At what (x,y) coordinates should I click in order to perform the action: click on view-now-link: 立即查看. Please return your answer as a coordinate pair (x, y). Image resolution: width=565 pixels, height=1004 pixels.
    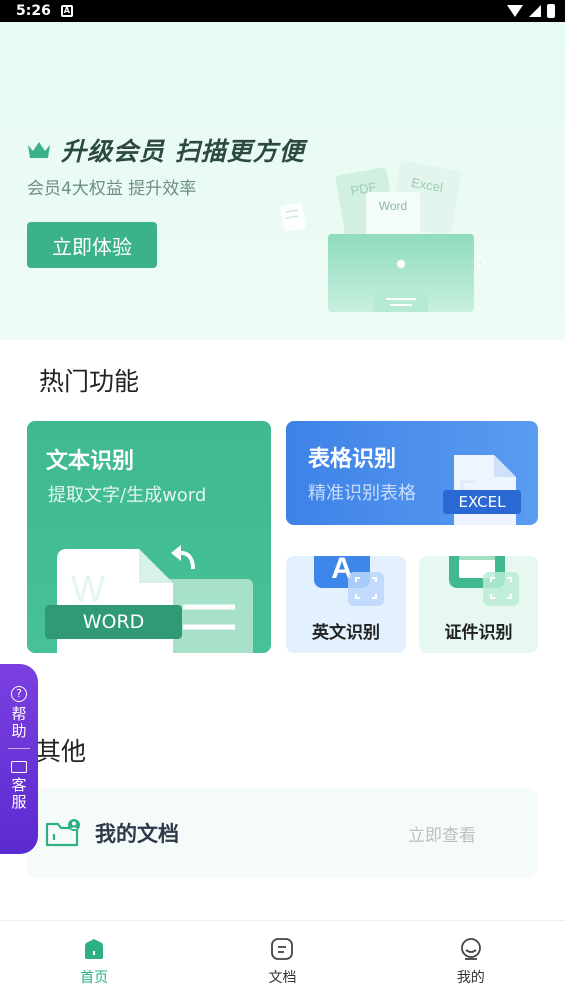
    Looking at the image, I should click on (442, 833).